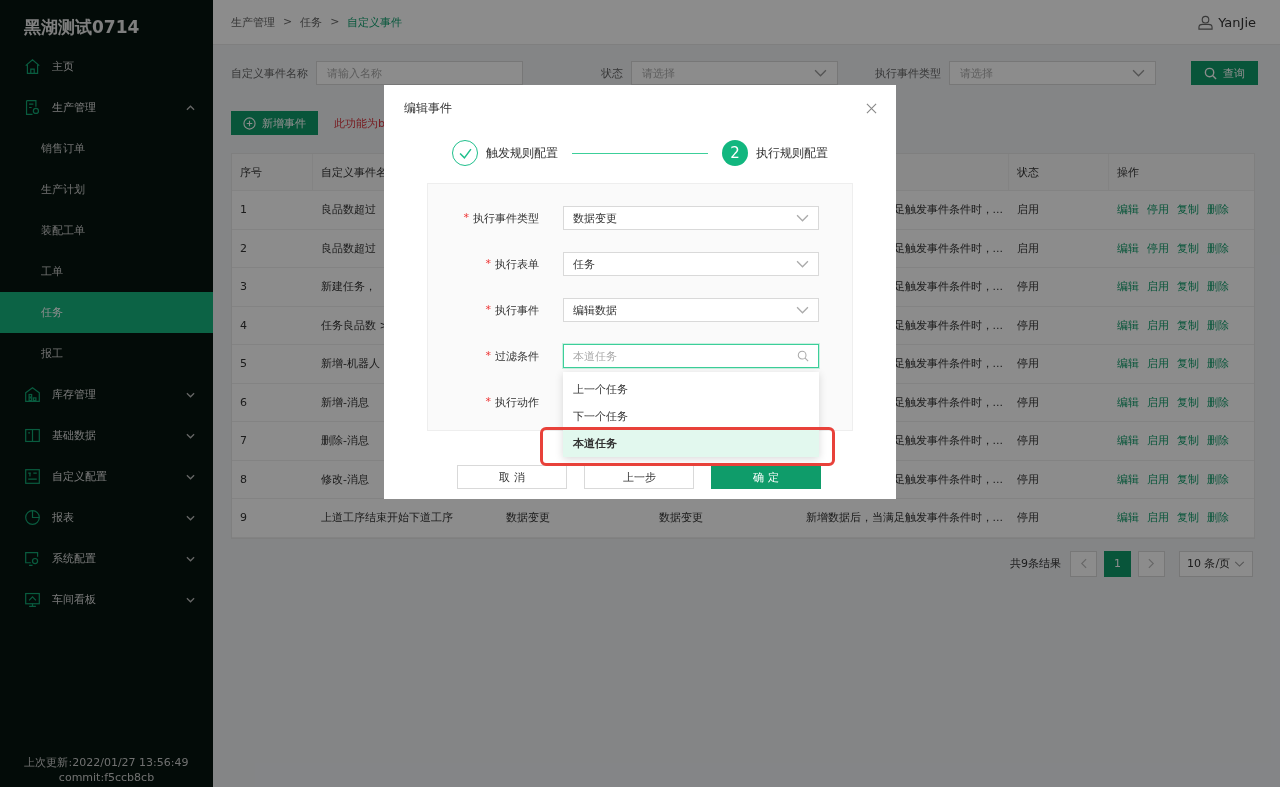 The width and height of the screenshot is (1280, 787). What do you see at coordinates (106, 189) in the screenshot?
I see `nav-subitem: 生产计划` at bounding box center [106, 189].